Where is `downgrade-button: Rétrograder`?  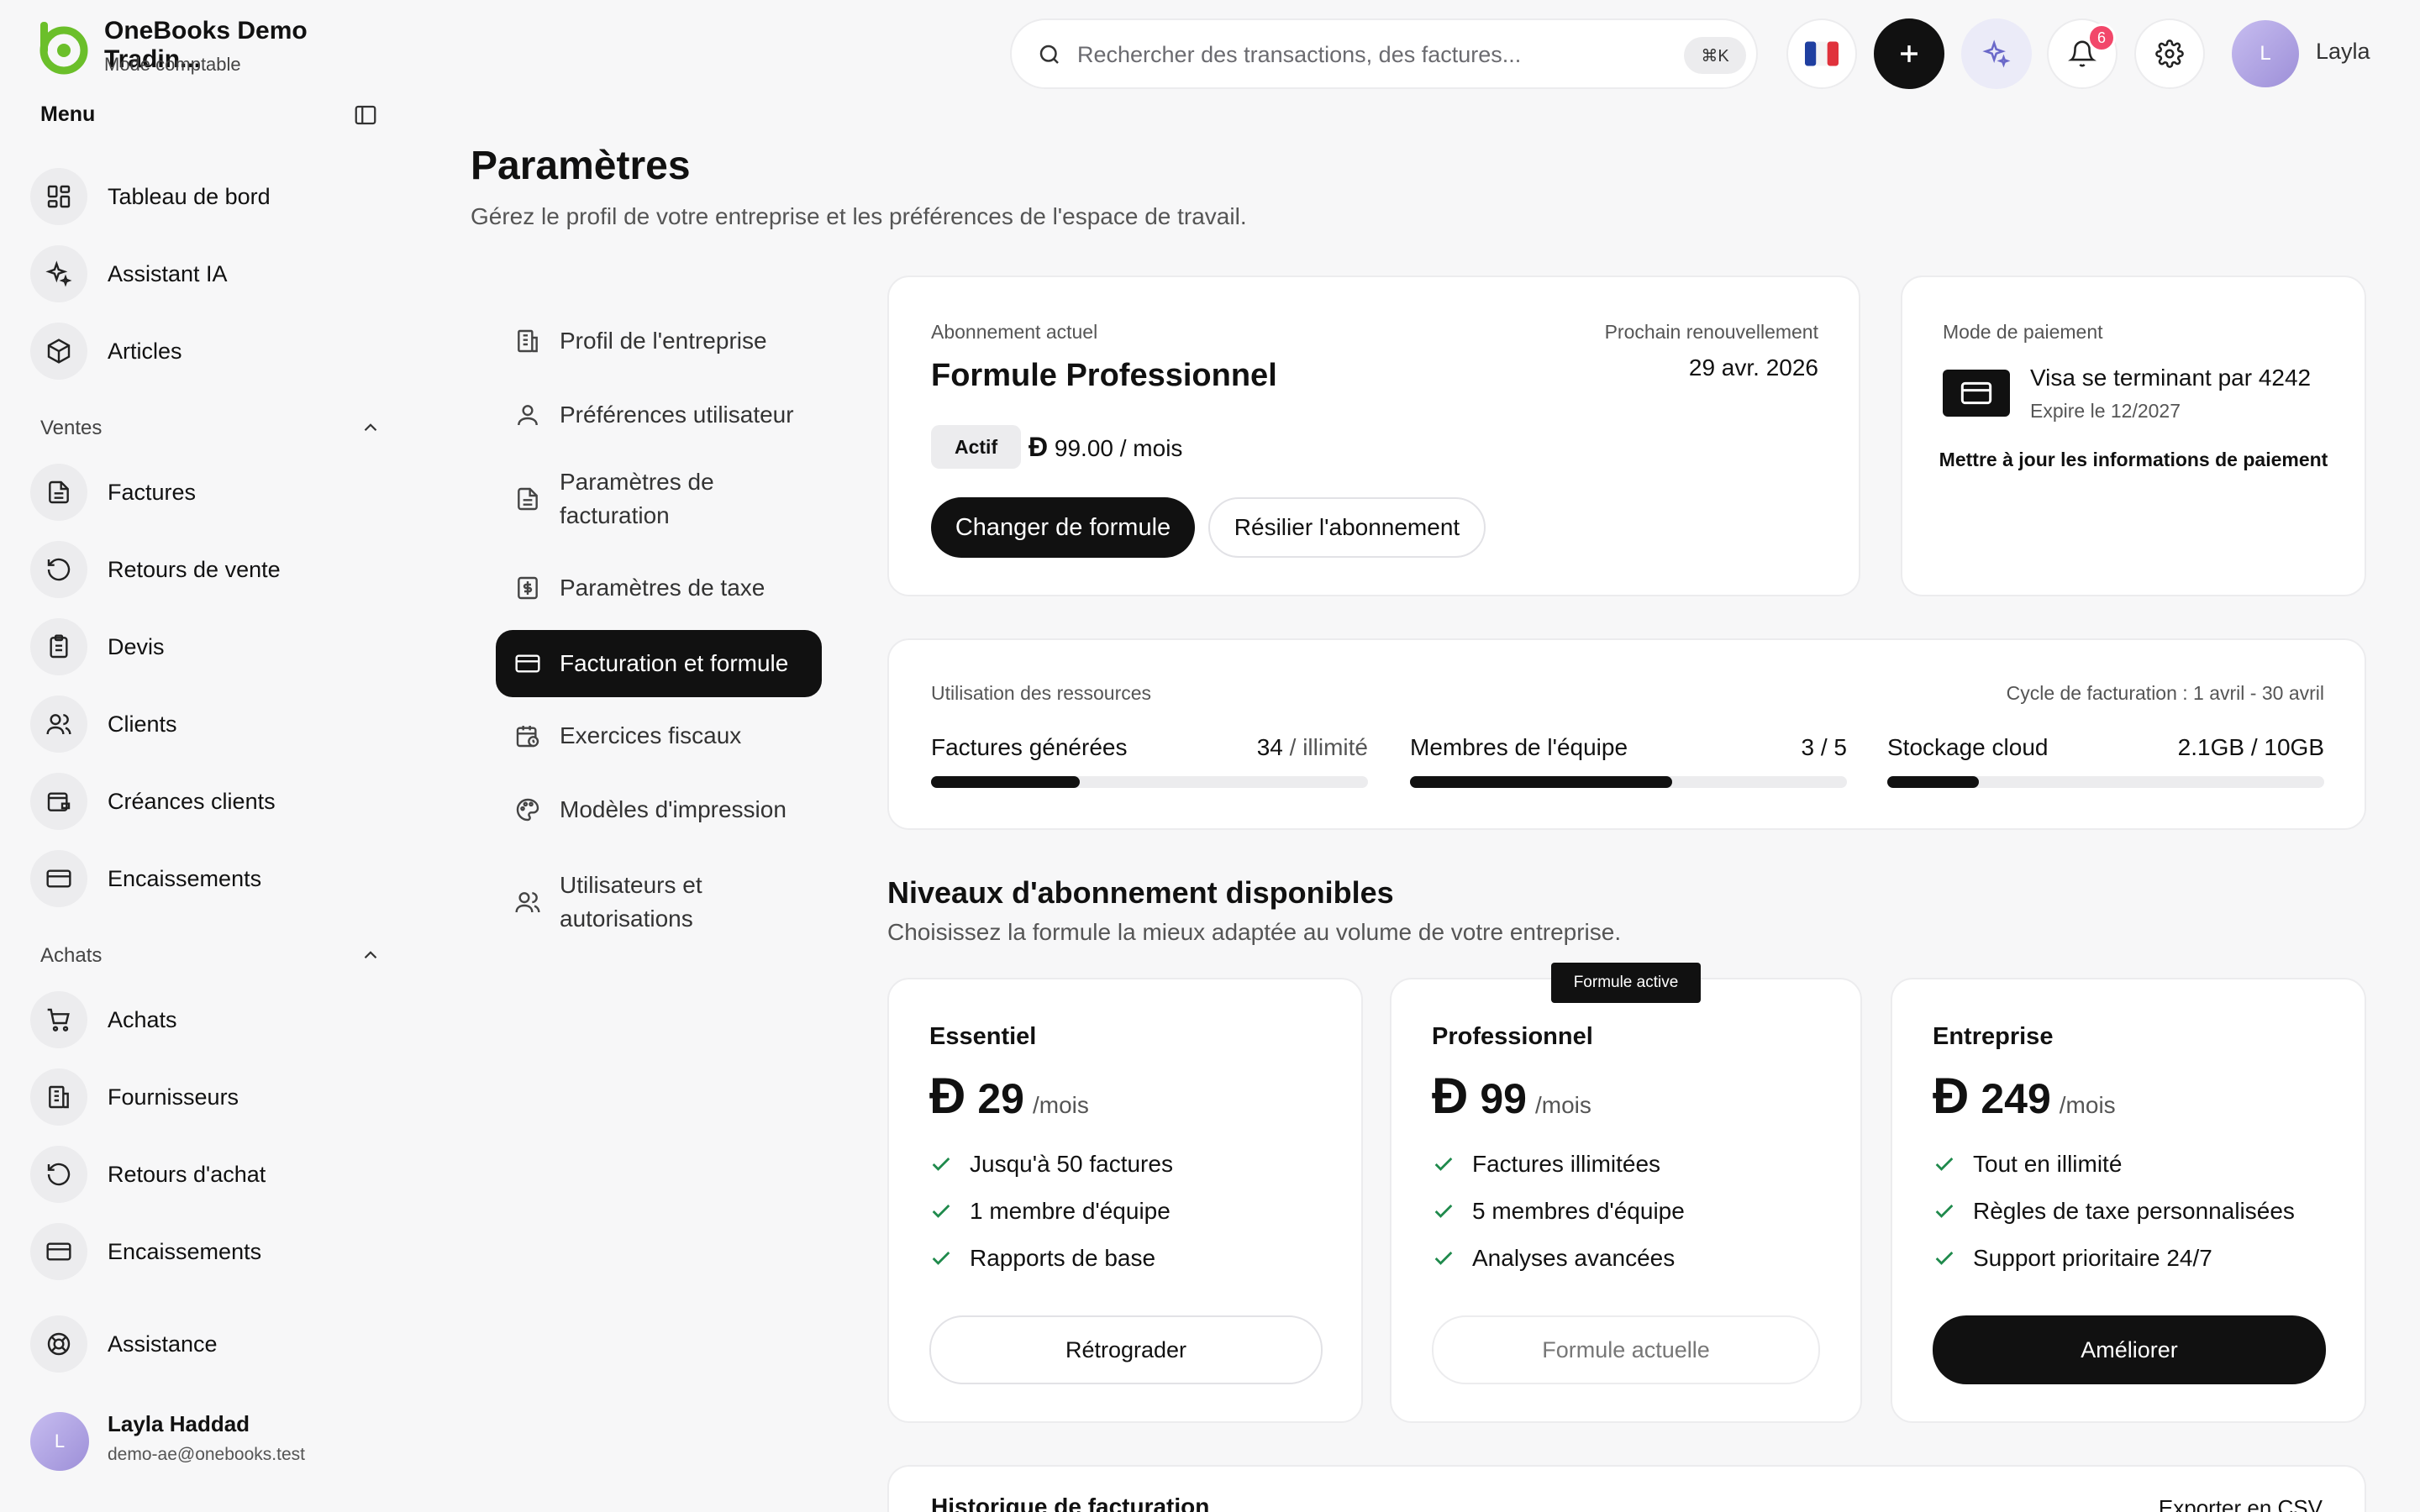 downgrade-button: Rétrograder is located at coordinates (1126, 1349).